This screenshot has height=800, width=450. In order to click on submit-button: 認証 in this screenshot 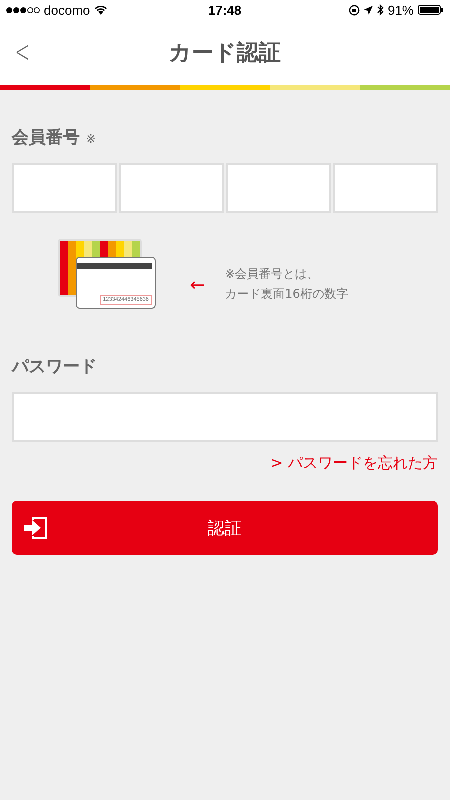, I will do `click(225, 528)`.